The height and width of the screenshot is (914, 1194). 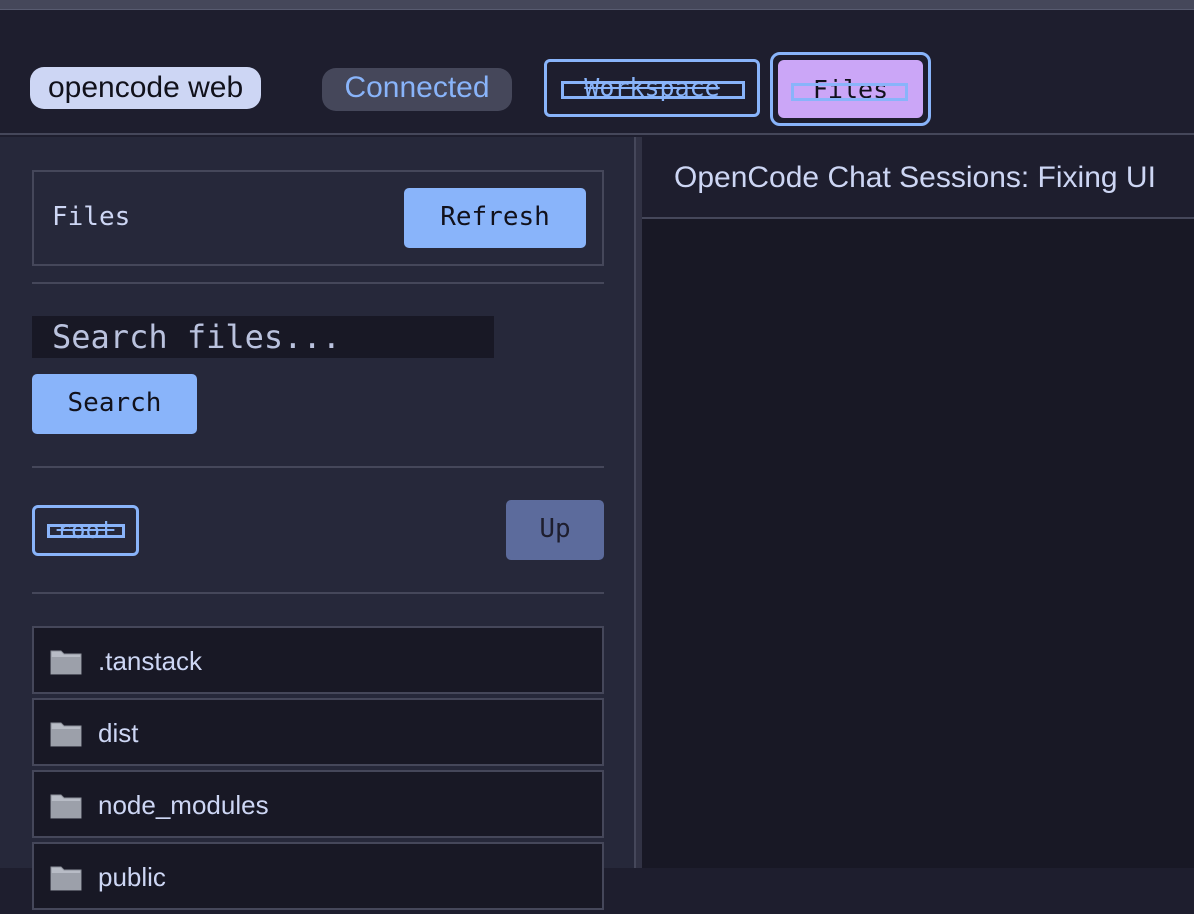 I want to click on tab-files: Files, so click(x=850, y=89).